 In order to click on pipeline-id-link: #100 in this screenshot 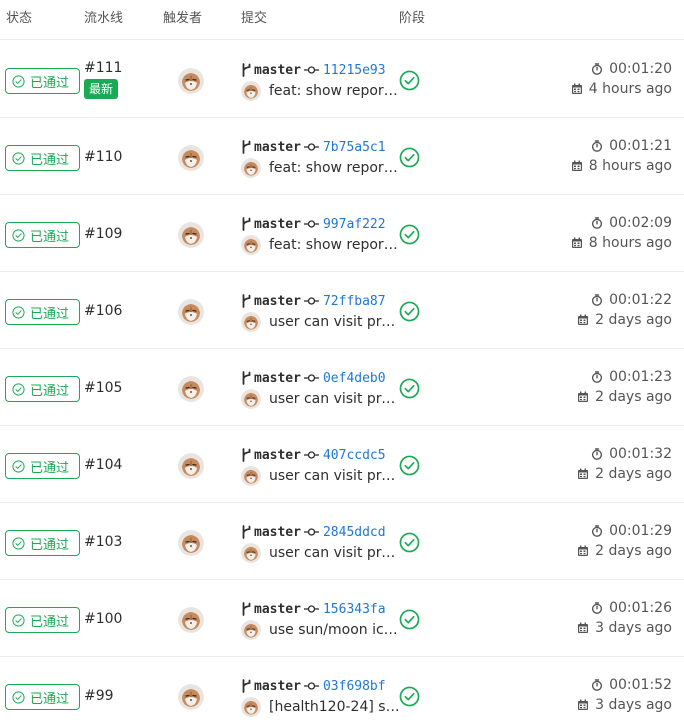, I will do `click(103, 619)`.